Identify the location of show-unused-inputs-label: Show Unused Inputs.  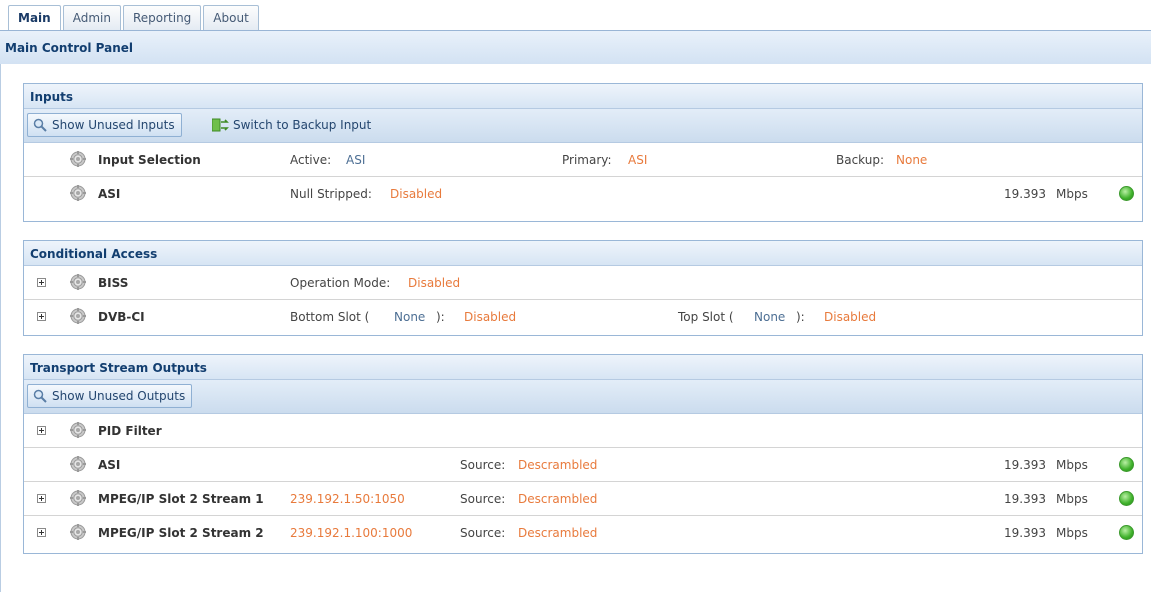
(113, 125).